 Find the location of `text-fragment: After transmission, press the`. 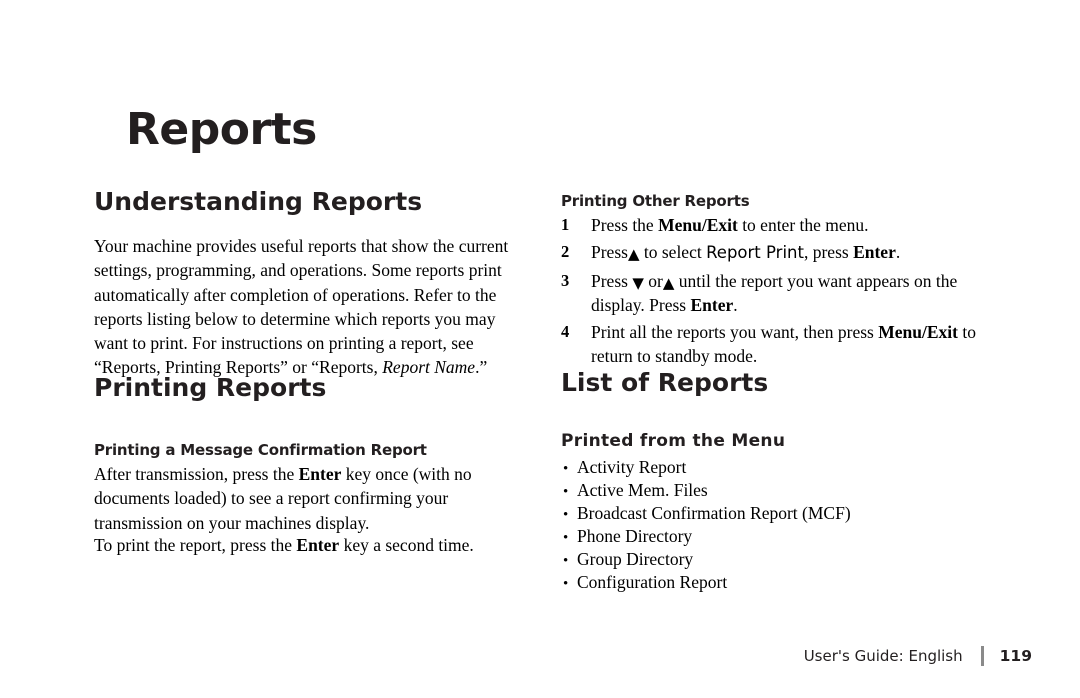

text-fragment: After transmission, press the is located at coordinates (196, 474).